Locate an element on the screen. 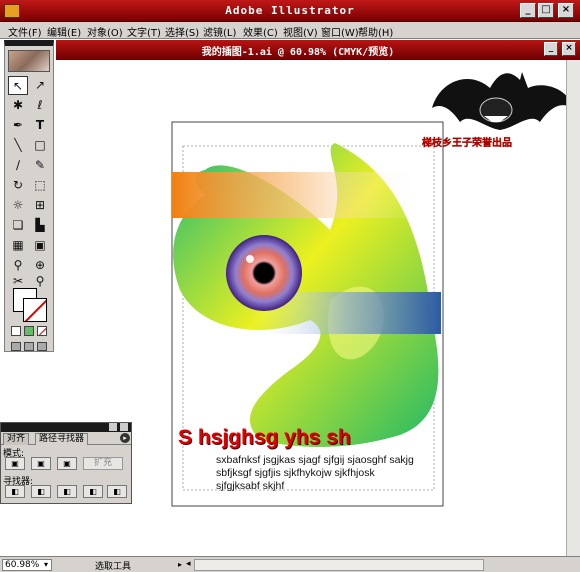  app-titlebar: Adobe Illustrator _ □ × is located at coordinates (290, 11).